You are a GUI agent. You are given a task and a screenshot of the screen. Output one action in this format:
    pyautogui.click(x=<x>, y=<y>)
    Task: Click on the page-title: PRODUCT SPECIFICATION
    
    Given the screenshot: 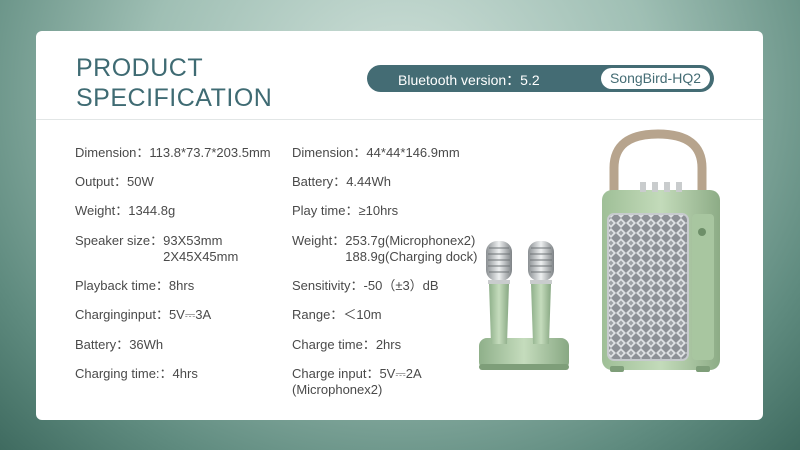 What is the action you would take?
    pyautogui.click(x=174, y=83)
    